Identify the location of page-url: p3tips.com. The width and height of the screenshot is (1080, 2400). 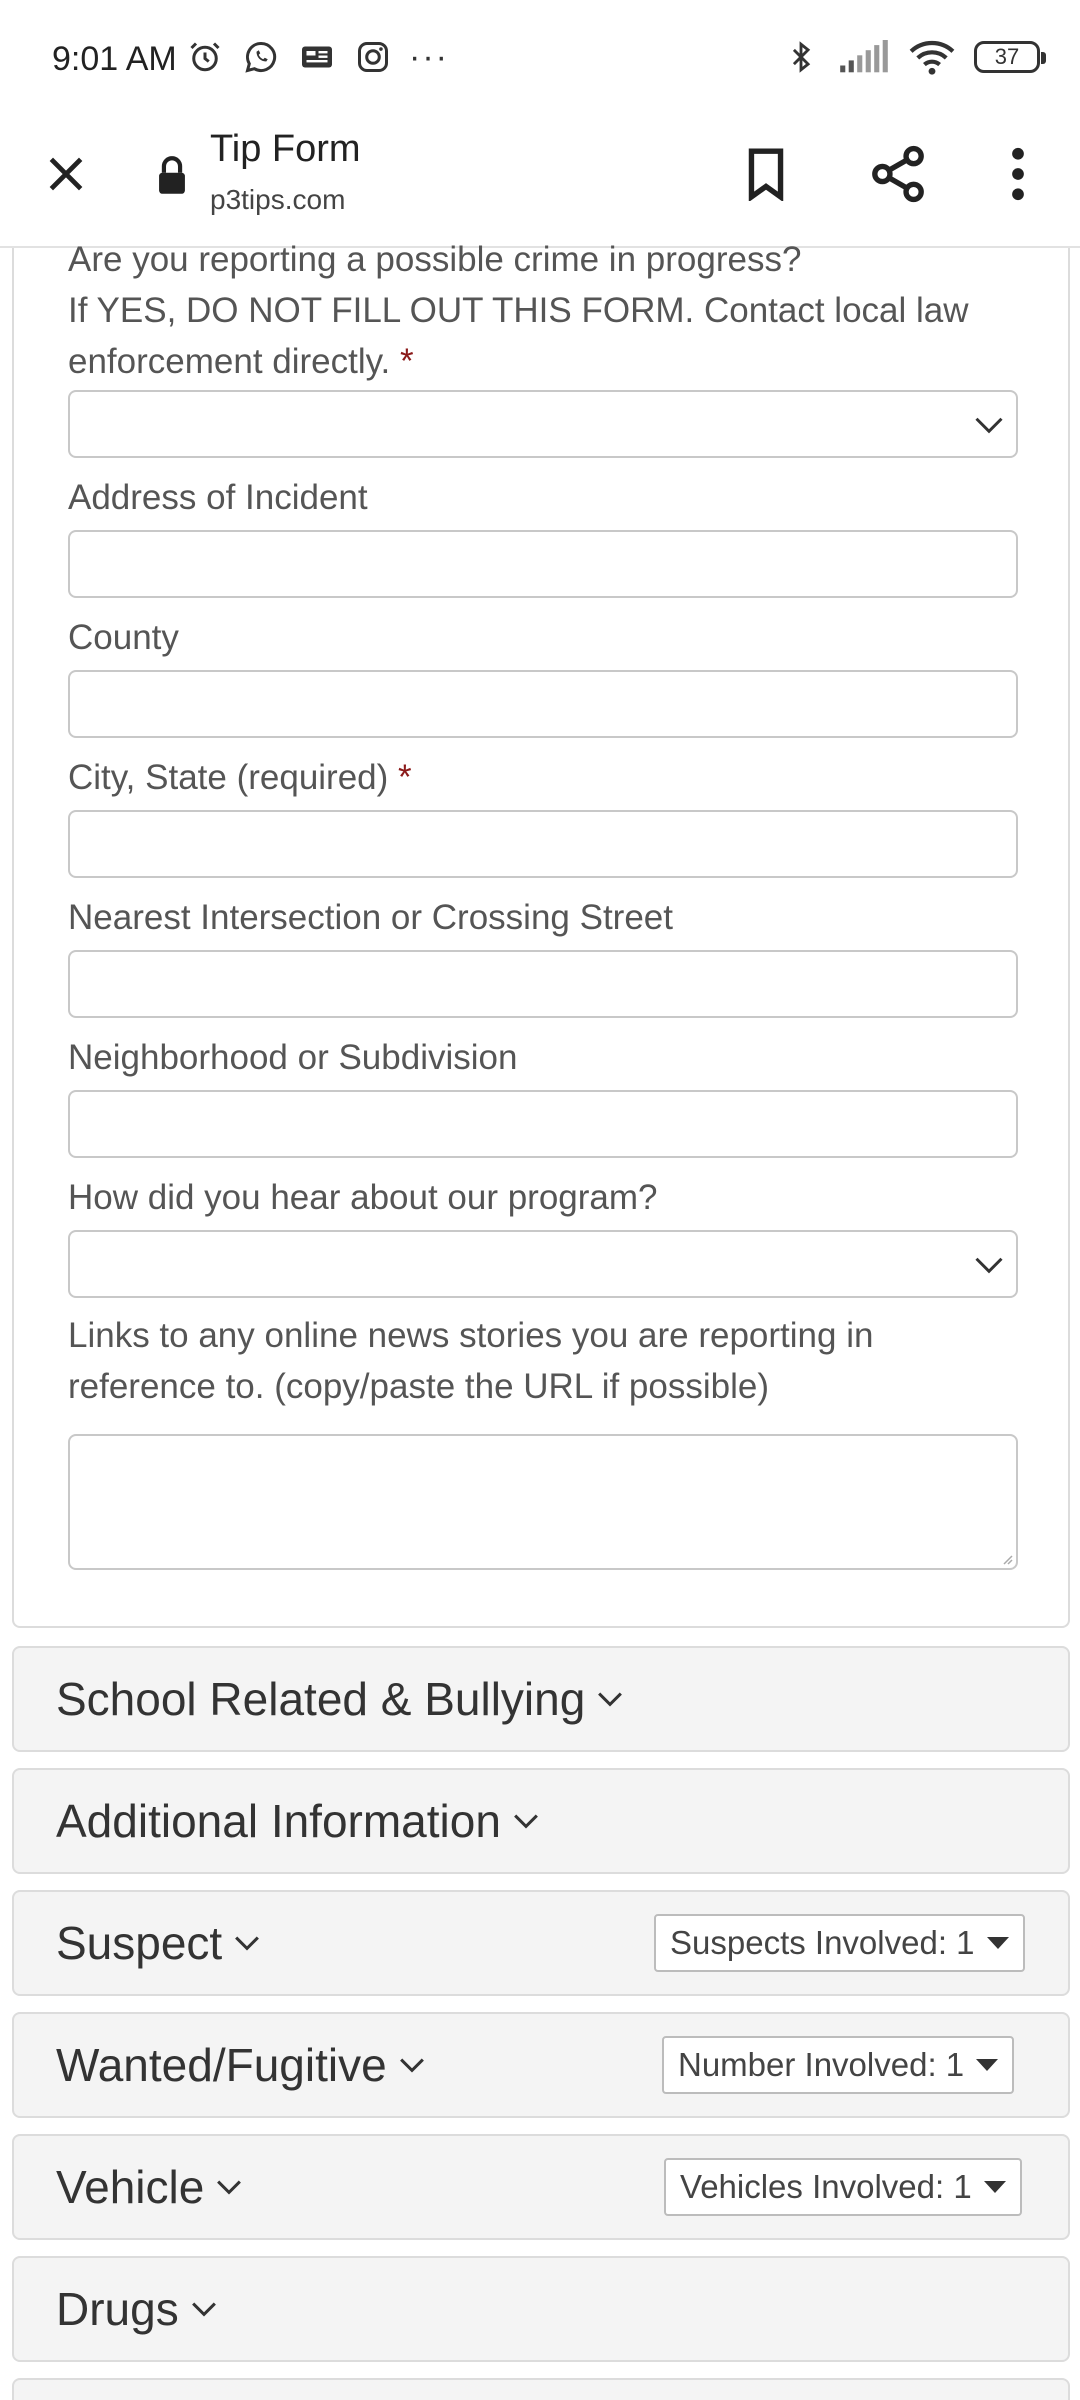
(277, 200).